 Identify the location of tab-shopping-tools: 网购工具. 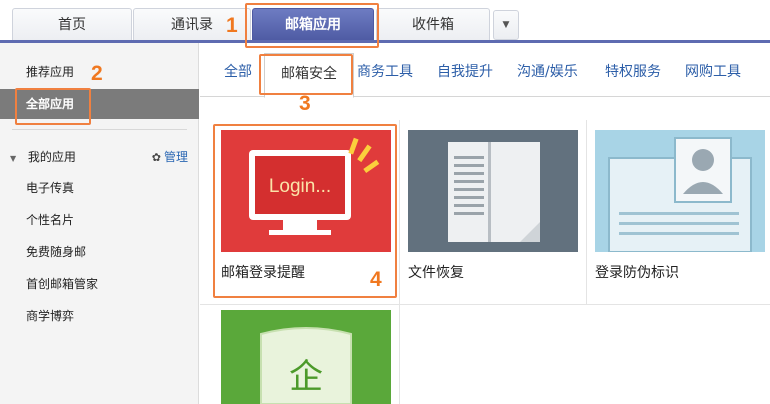
(713, 71).